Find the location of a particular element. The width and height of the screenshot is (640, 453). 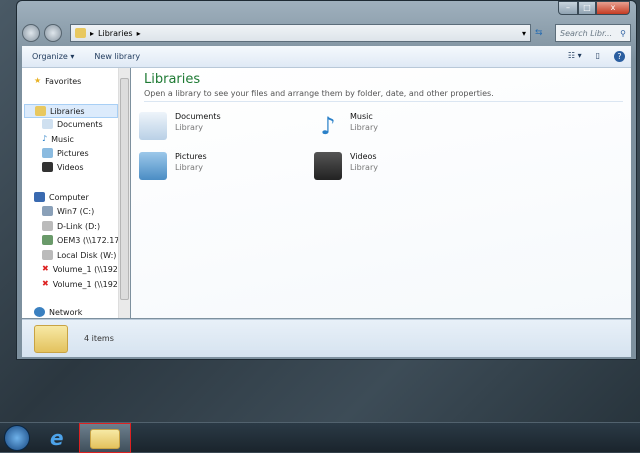

maximize-button: □ is located at coordinates (587, 8).